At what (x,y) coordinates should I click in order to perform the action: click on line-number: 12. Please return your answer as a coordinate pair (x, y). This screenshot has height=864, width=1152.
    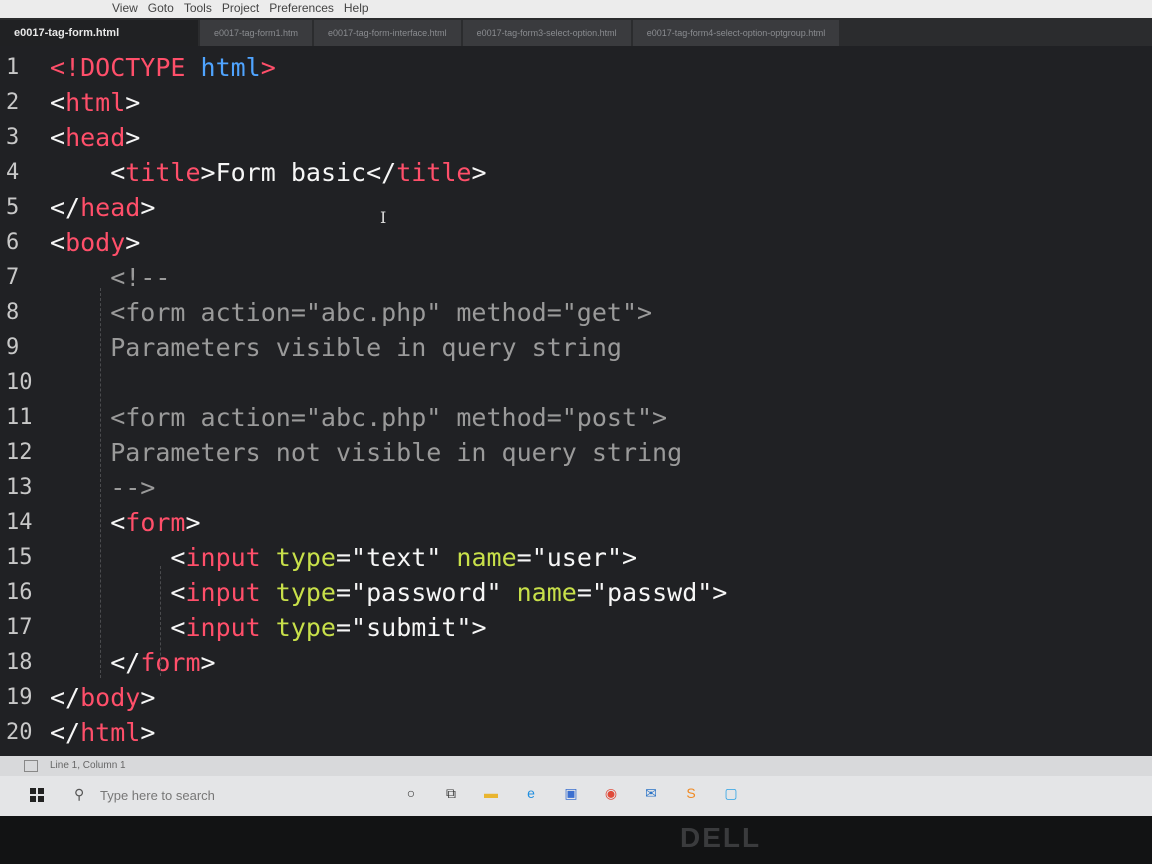
    Looking at the image, I should click on (19, 452).